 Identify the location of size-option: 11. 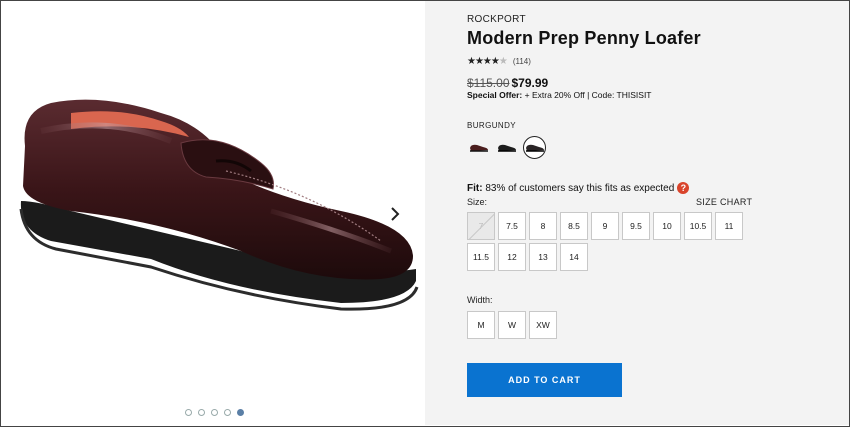
(729, 226).